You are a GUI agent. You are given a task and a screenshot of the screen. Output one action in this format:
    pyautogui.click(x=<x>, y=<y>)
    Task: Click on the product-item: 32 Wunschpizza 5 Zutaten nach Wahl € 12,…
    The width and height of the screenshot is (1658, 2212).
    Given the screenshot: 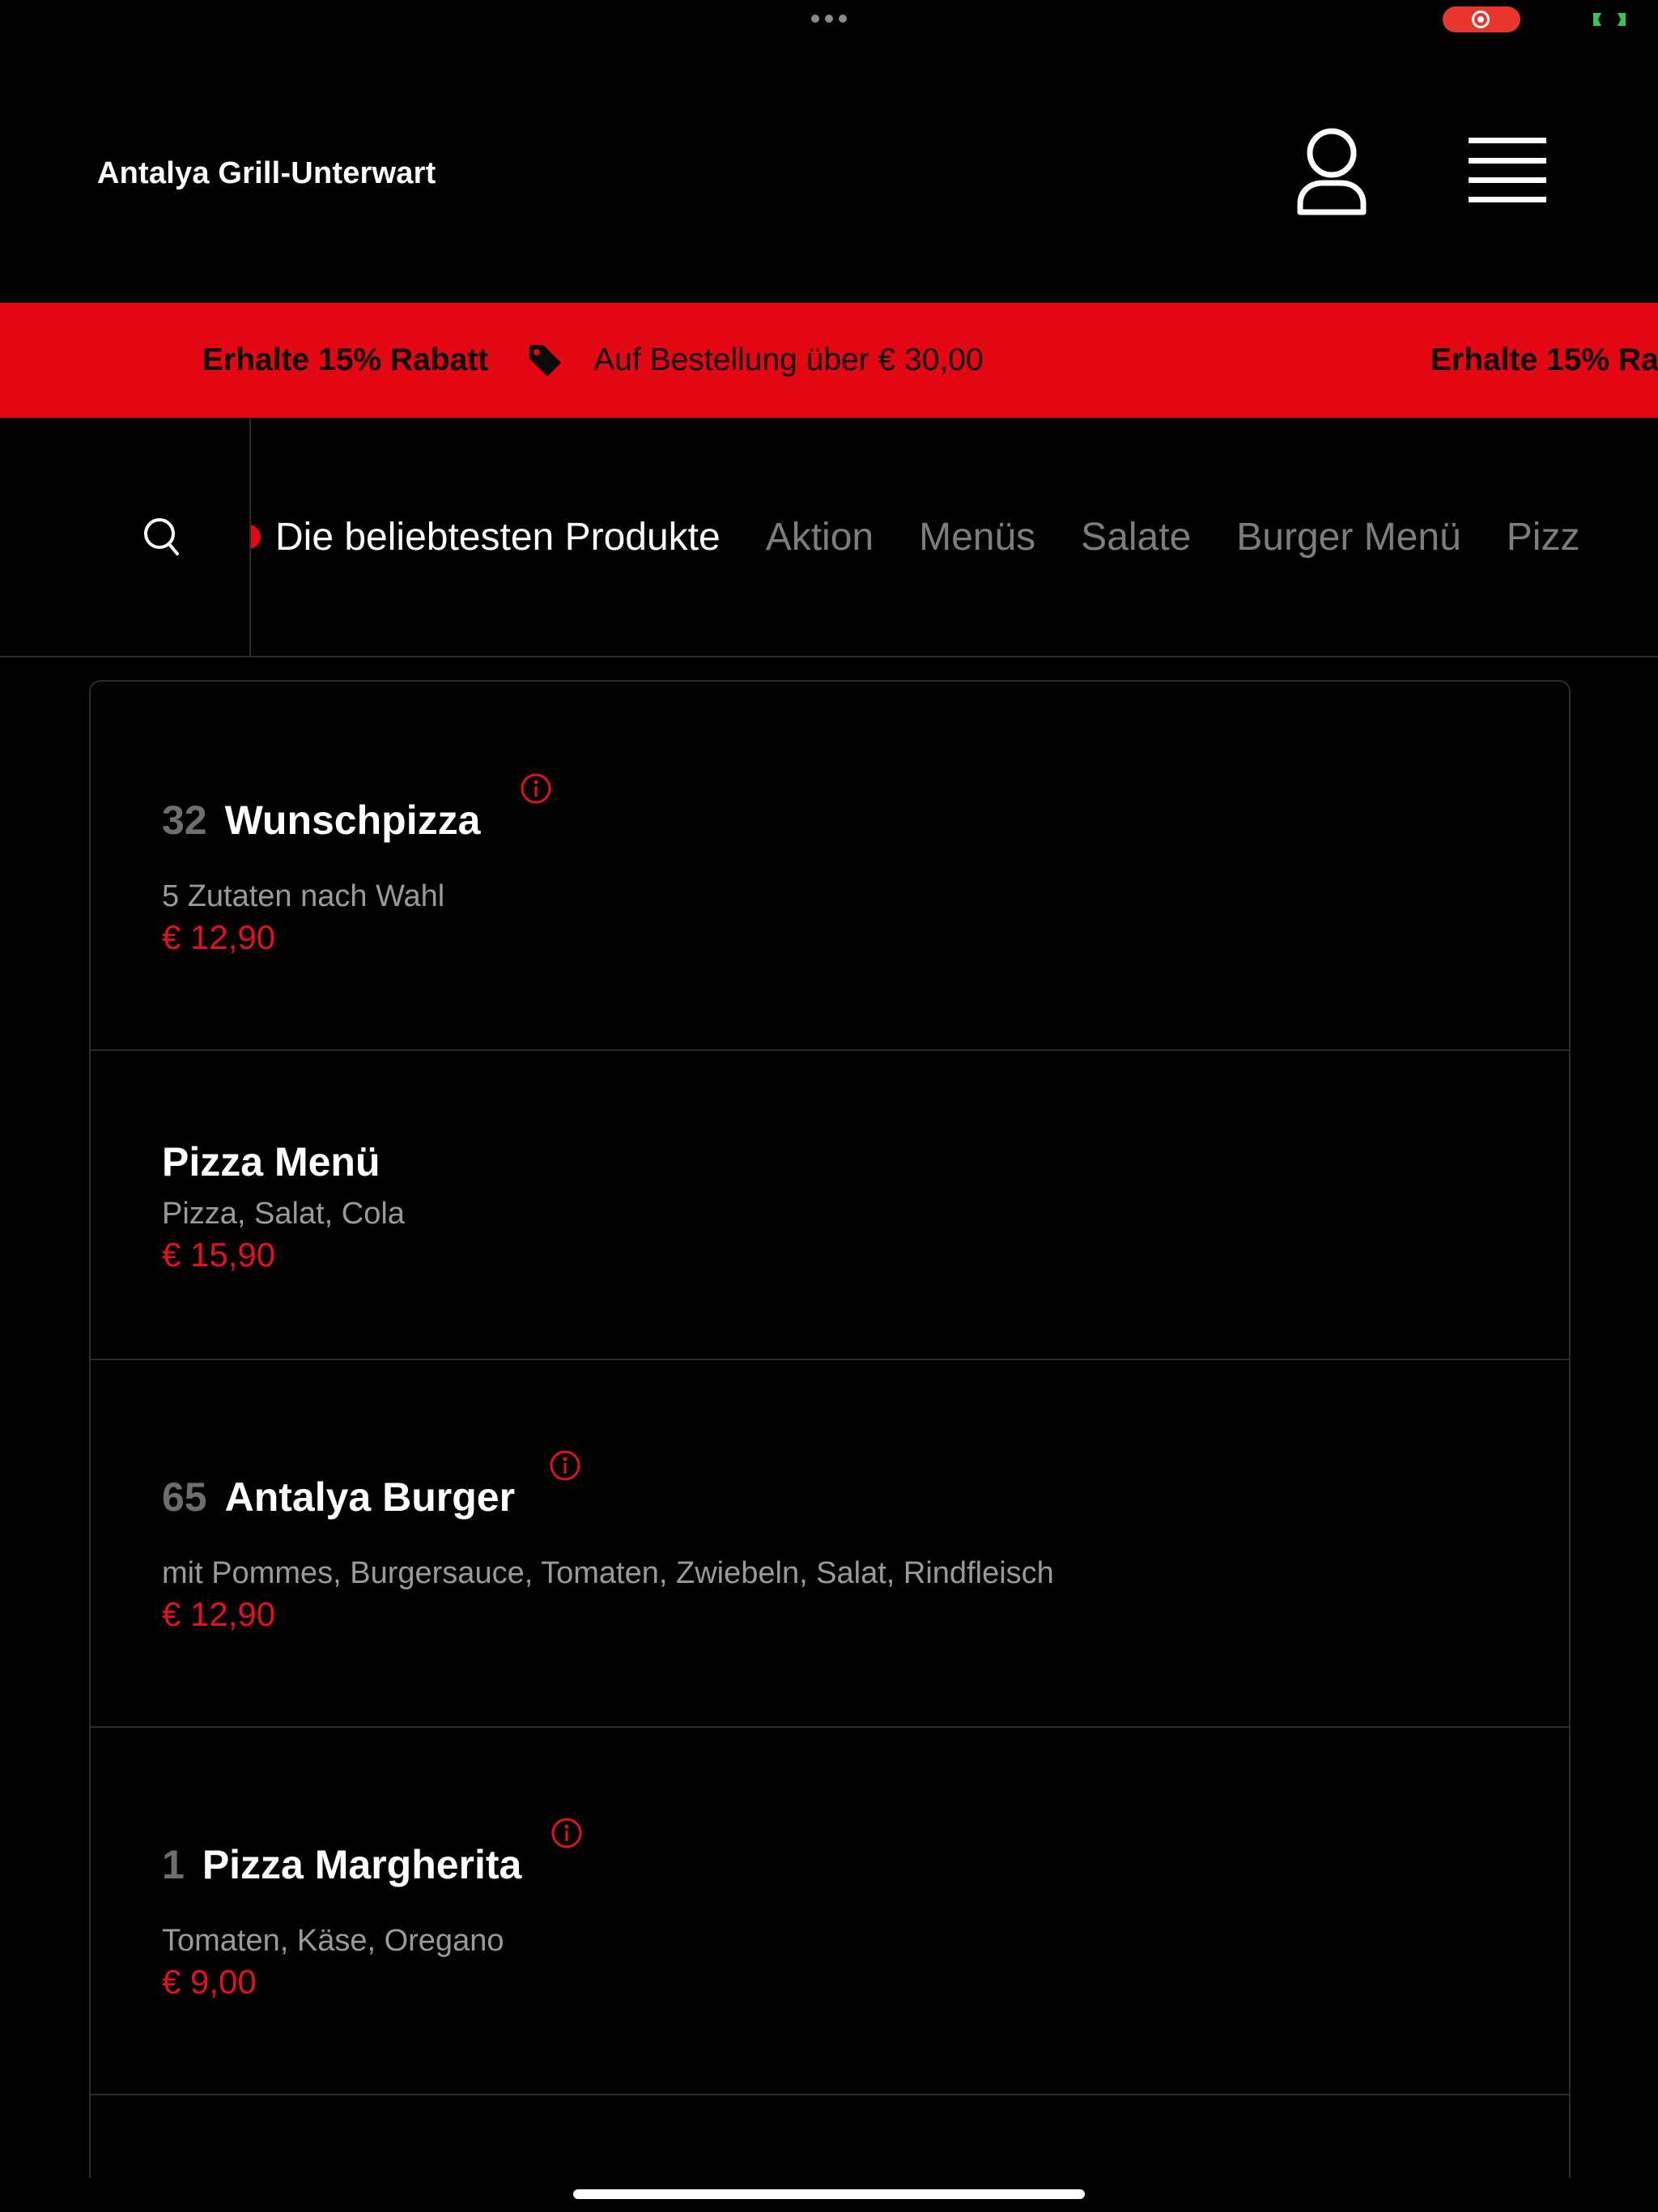 What is the action you would take?
    pyautogui.click(x=830, y=867)
    